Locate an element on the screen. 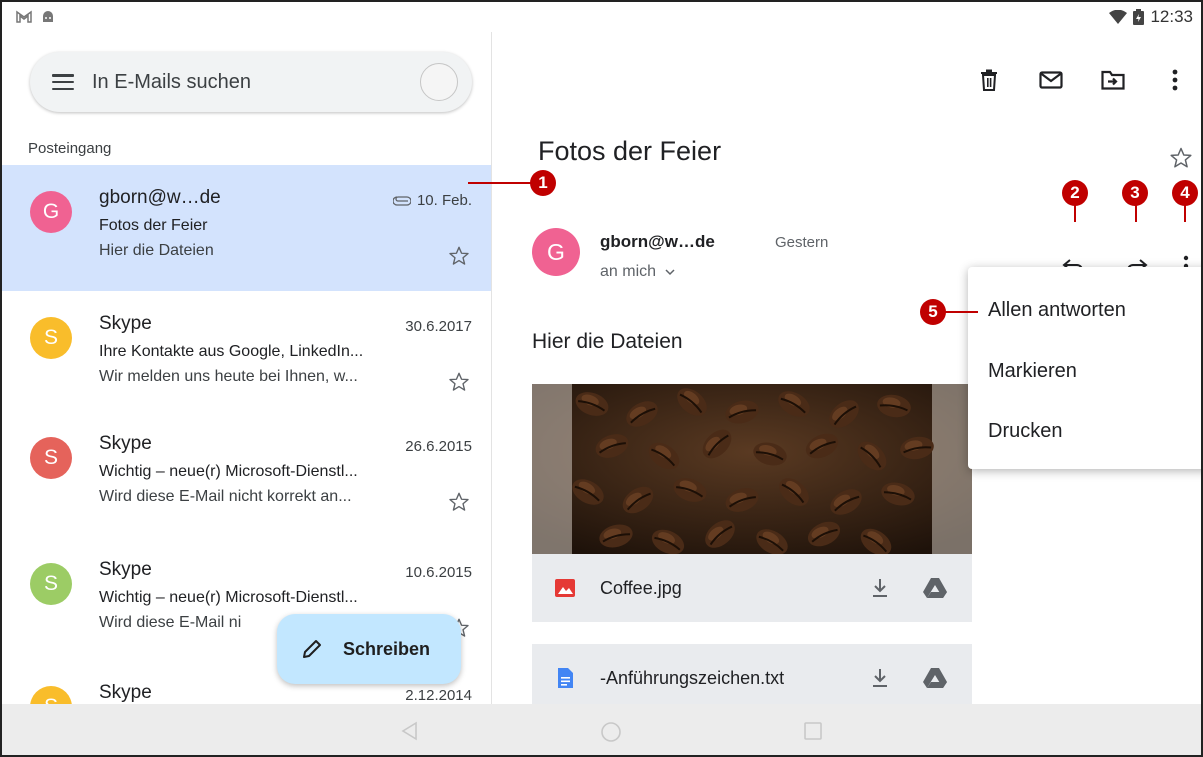 Image resolution: width=1203 pixels, height=757 pixels. message-subject: Fotos der Feier is located at coordinates (630, 151).